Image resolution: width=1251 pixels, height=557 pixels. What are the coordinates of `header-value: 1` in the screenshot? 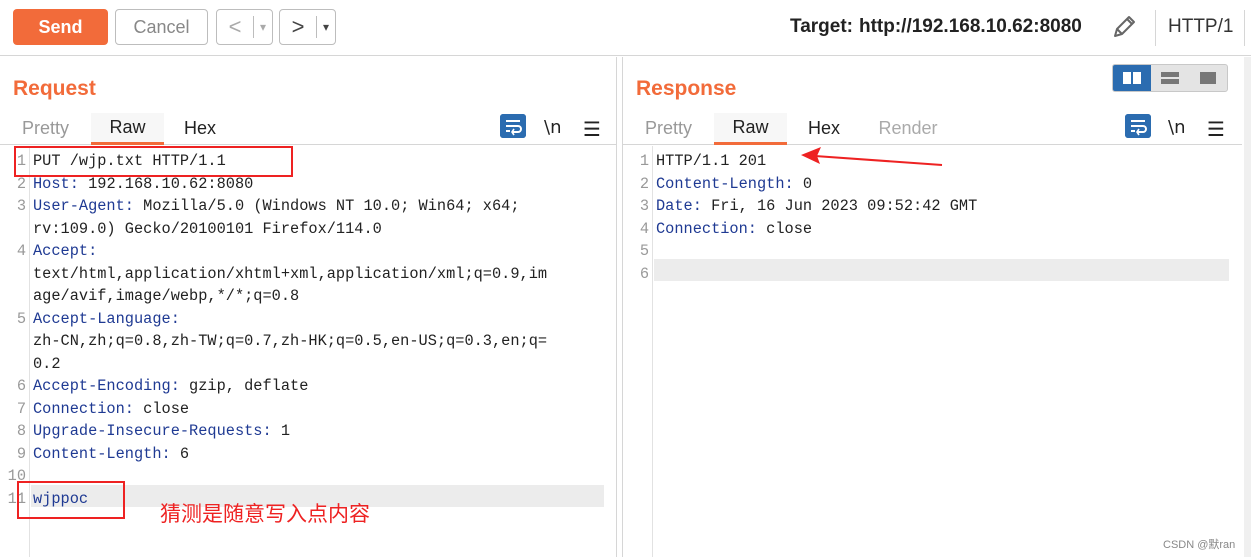 It's located at (281, 431).